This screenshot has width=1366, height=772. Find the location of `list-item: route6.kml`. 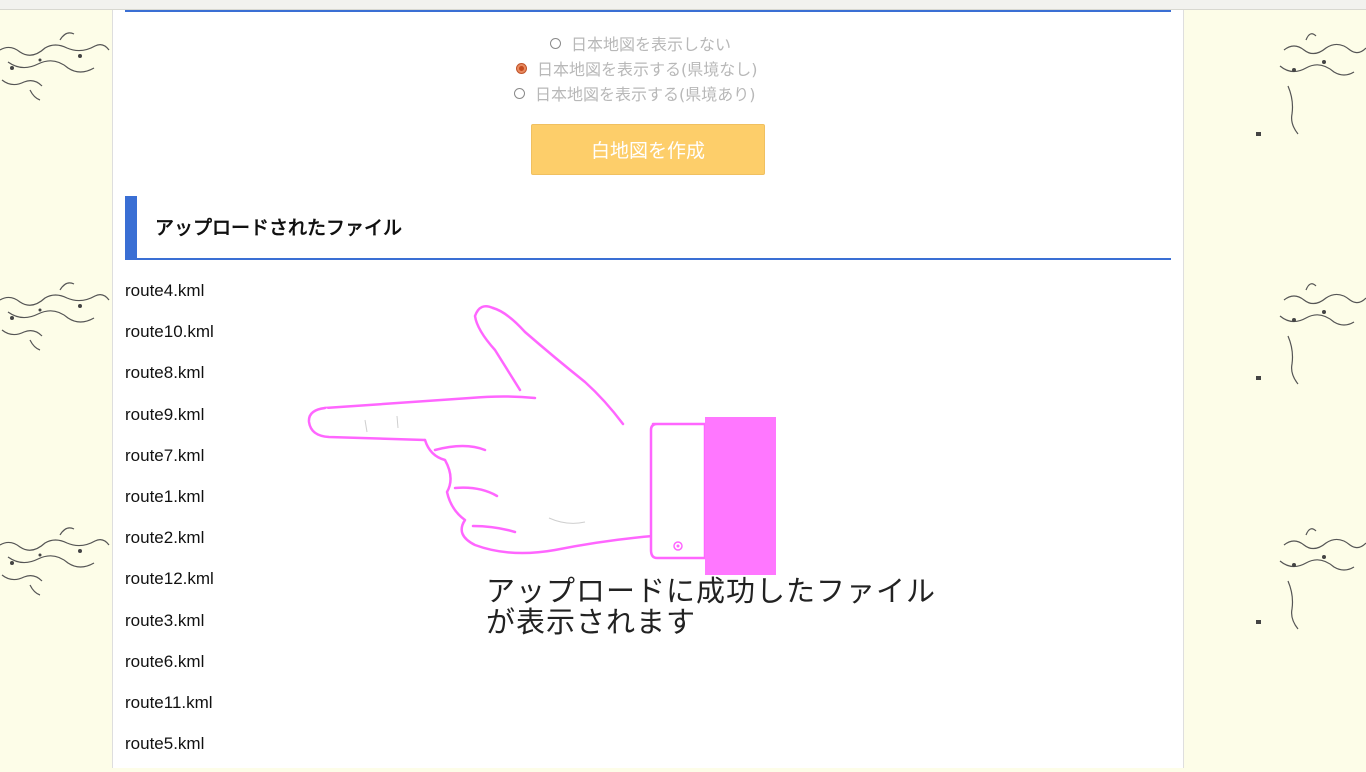

list-item: route6.kml is located at coordinates (169, 669).